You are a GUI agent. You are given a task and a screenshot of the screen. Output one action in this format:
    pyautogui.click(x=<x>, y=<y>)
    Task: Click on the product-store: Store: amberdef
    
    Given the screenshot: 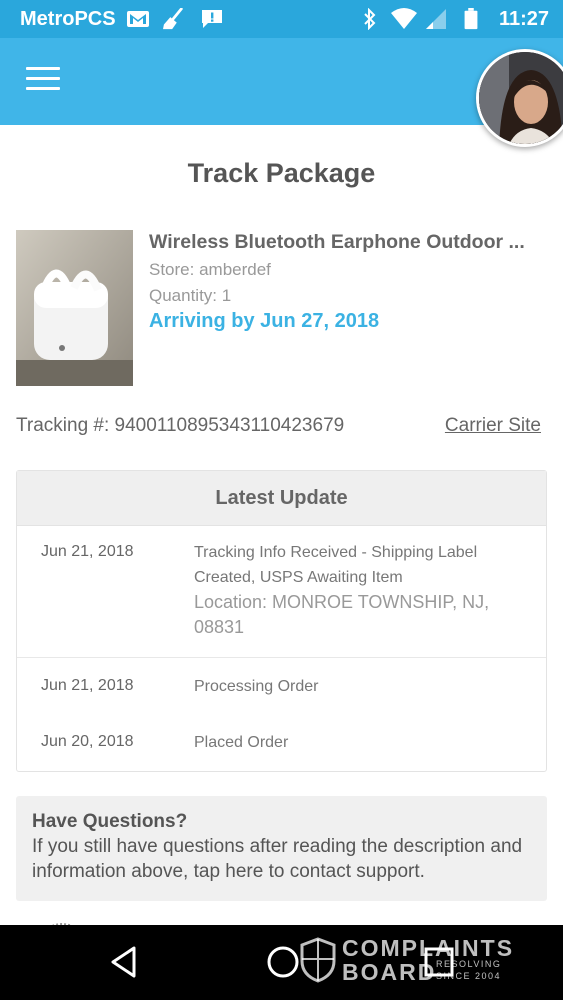 What is the action you would take?
    pyautogui.click(x=210, y=269)
    